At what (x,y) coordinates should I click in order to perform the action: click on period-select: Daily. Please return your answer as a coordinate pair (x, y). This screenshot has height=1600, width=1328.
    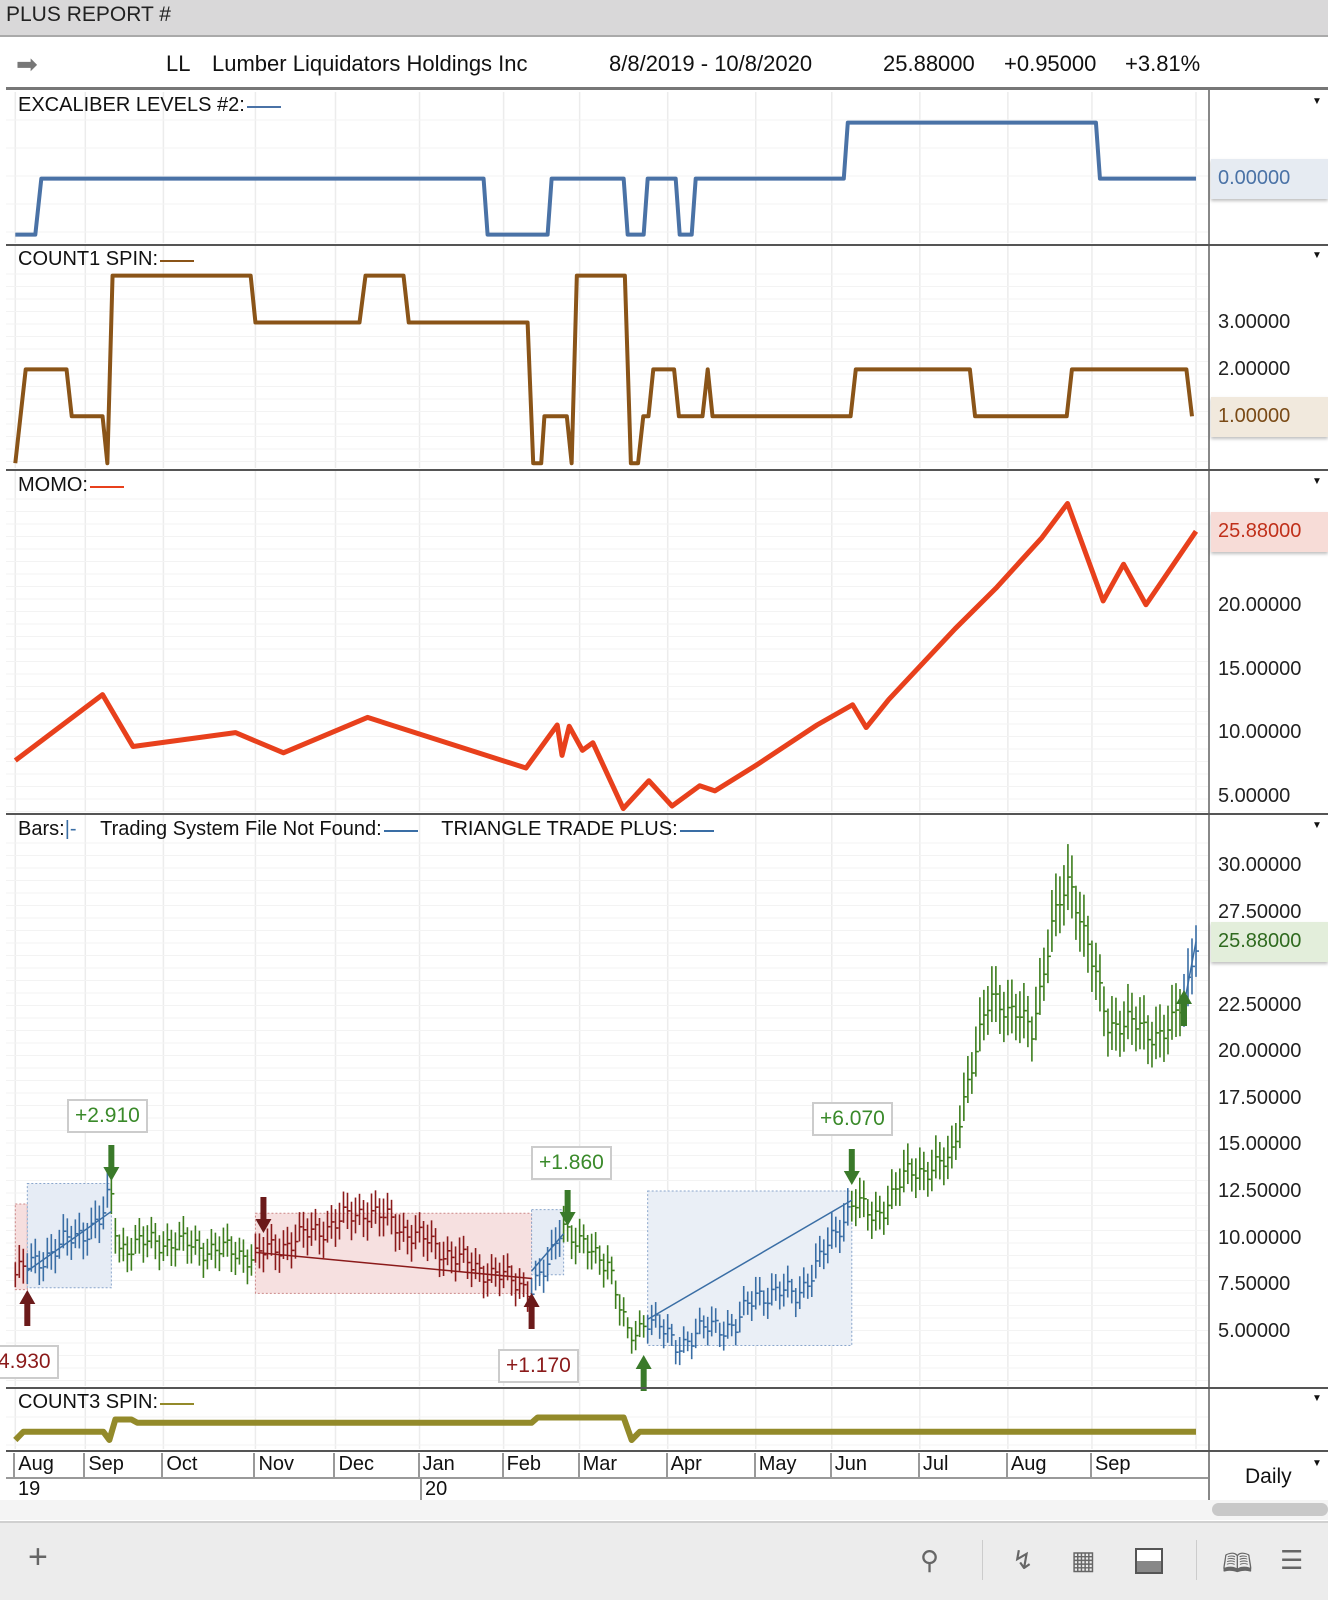
    Looking at the image, I should click on (1268, 1477).